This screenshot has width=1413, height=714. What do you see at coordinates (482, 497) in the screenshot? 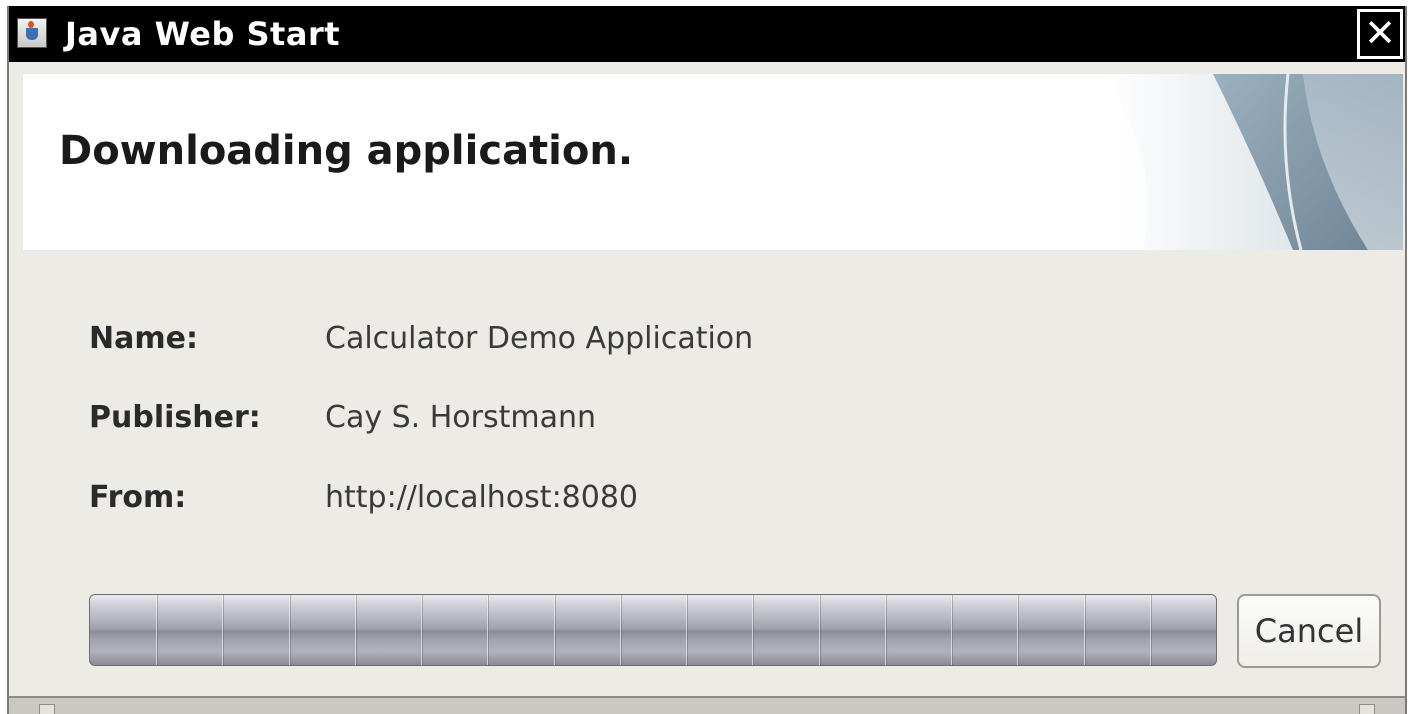
I see `from-value: http://localhost:8080` at bounding box center [482, 497].